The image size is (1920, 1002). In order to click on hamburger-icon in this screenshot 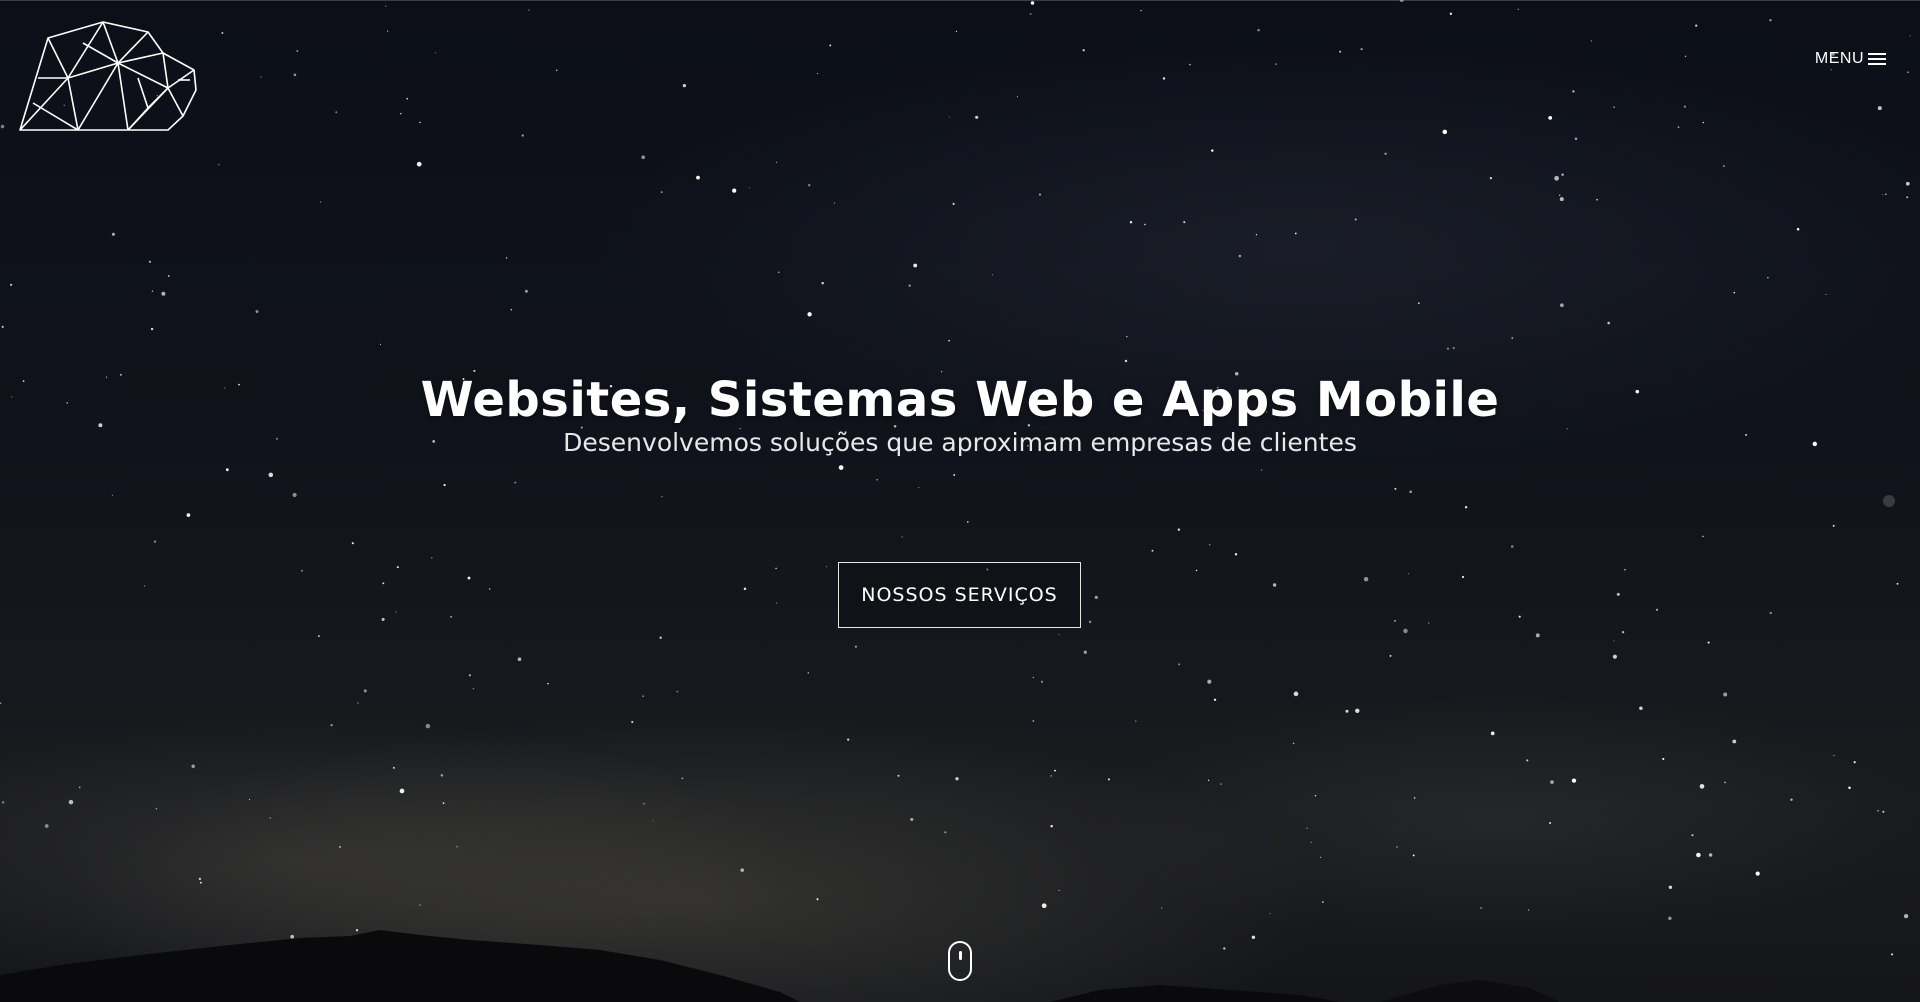, I will do `click(1877, 59)`.